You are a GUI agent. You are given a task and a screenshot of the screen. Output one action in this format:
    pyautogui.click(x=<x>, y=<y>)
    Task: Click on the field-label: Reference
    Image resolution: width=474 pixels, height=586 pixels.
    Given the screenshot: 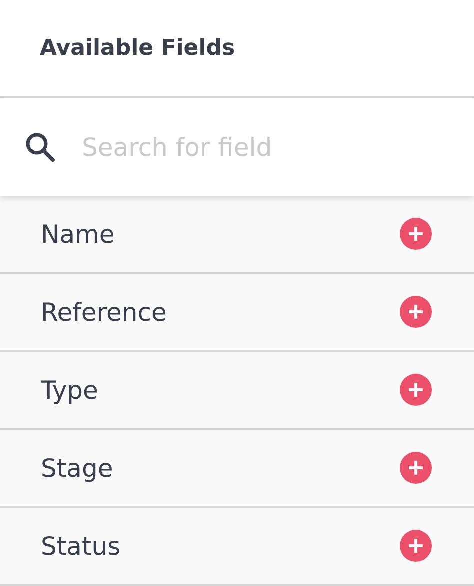 What is the action you would take?
    pyautogui.click(x=104, y=312)
    